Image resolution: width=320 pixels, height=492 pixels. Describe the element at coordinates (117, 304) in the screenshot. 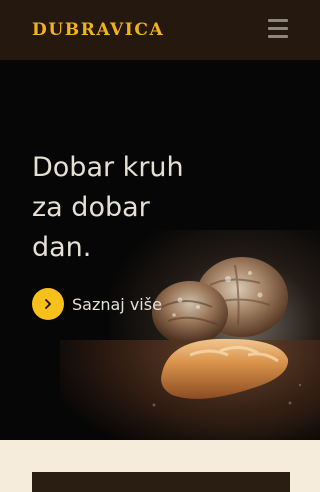

I see `learn-more-label: Saznaj više` at that location.